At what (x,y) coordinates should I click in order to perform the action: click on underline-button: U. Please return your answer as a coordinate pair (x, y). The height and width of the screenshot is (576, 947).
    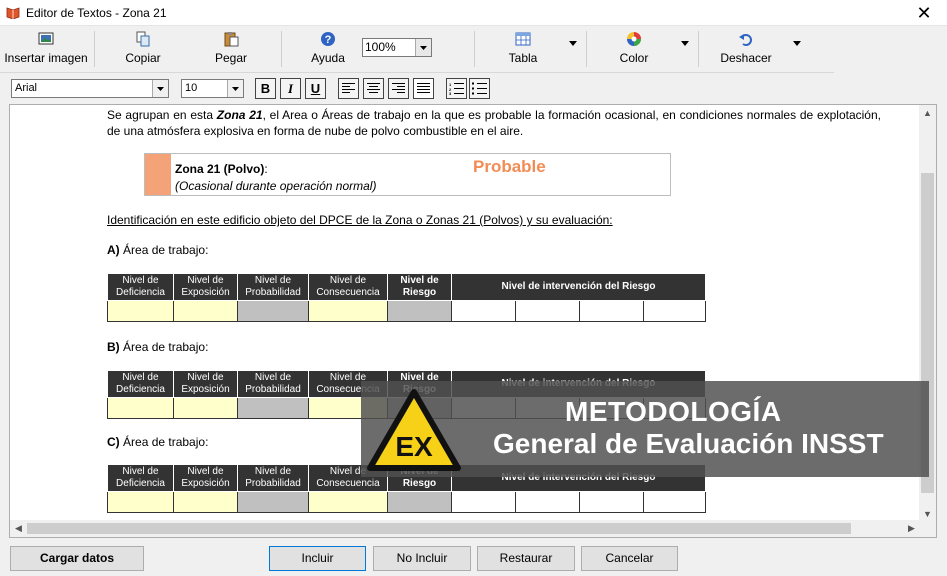
    Looking at the image, I should click on (315, 88).